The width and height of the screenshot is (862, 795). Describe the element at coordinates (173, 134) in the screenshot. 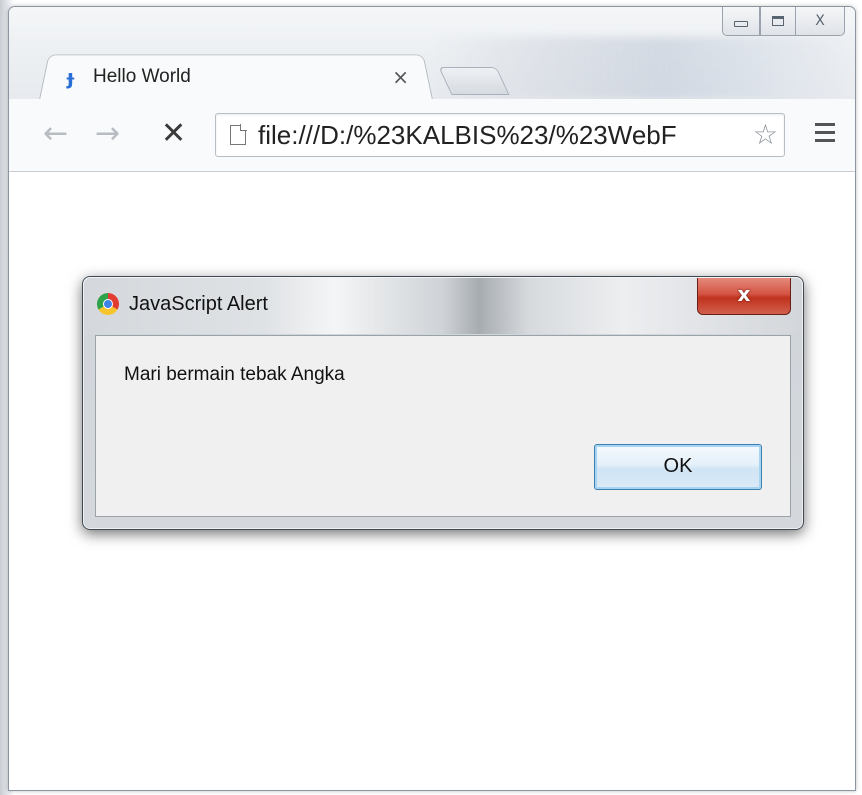

I see `stop-button: ✕` at that location.